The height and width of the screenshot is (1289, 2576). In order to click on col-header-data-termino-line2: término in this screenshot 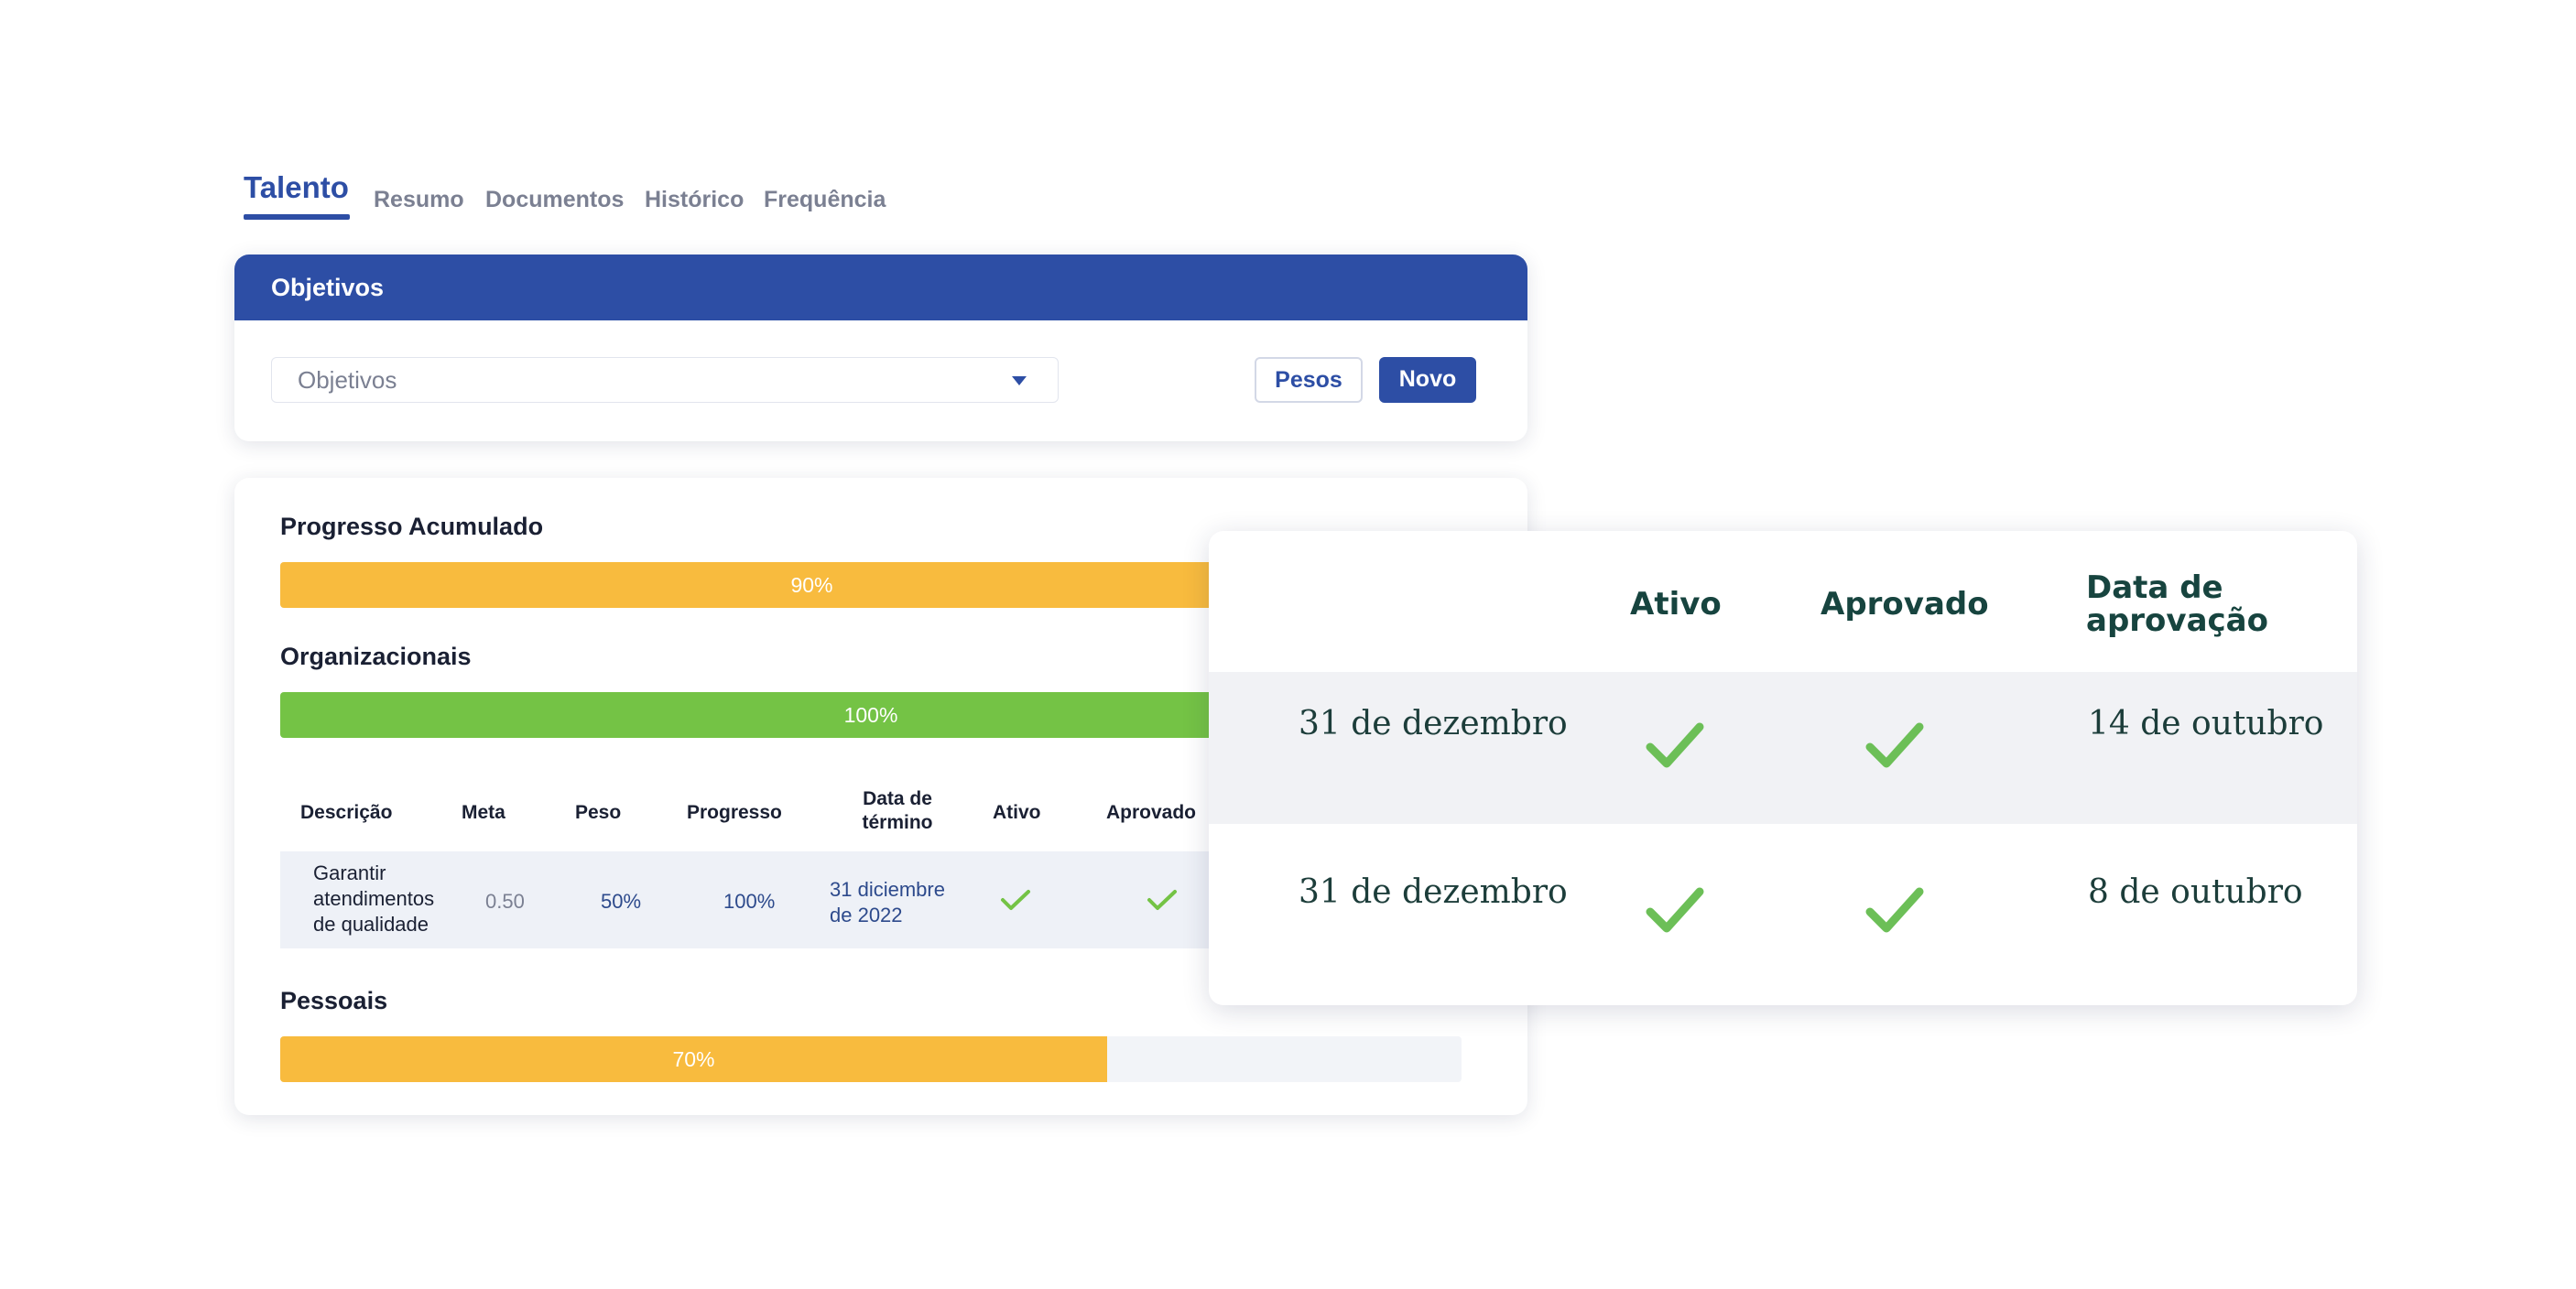, I will do `click(897, 822)`.